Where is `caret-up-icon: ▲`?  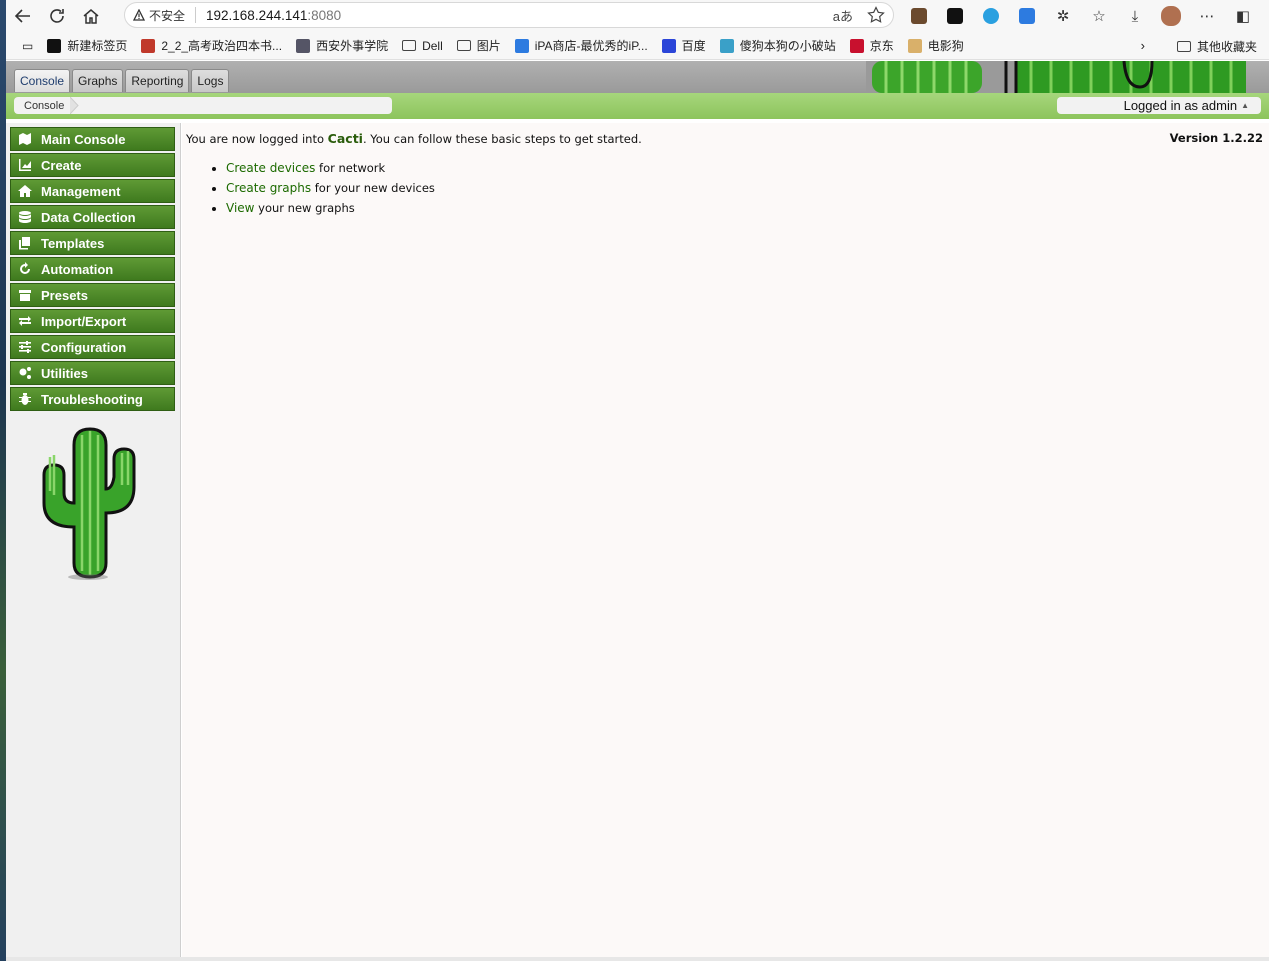 caret-up-icon: ▲ is located at coordinates (1245, 105).